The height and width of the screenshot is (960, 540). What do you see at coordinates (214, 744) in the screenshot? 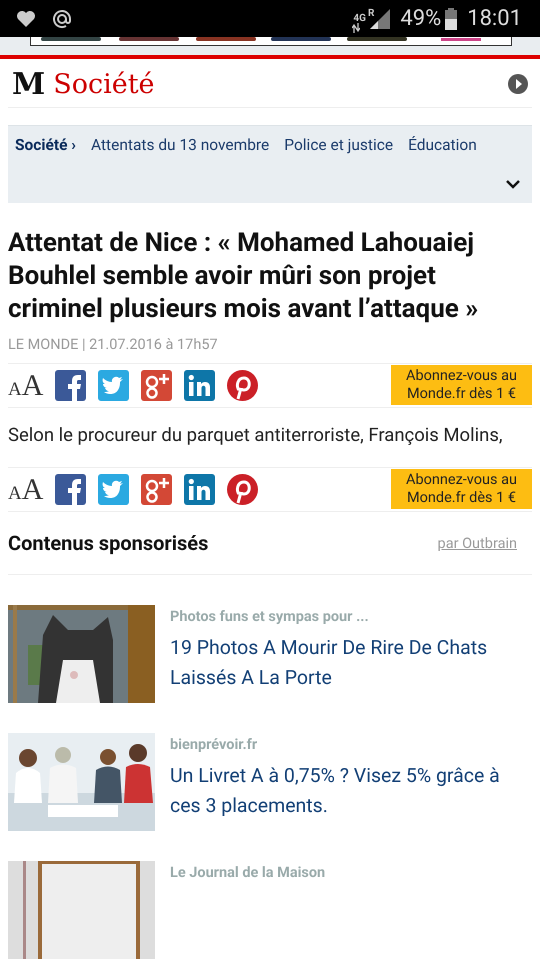
I see `sponsor-source: bienprévoir.fr` at bounding box center [214, 744].